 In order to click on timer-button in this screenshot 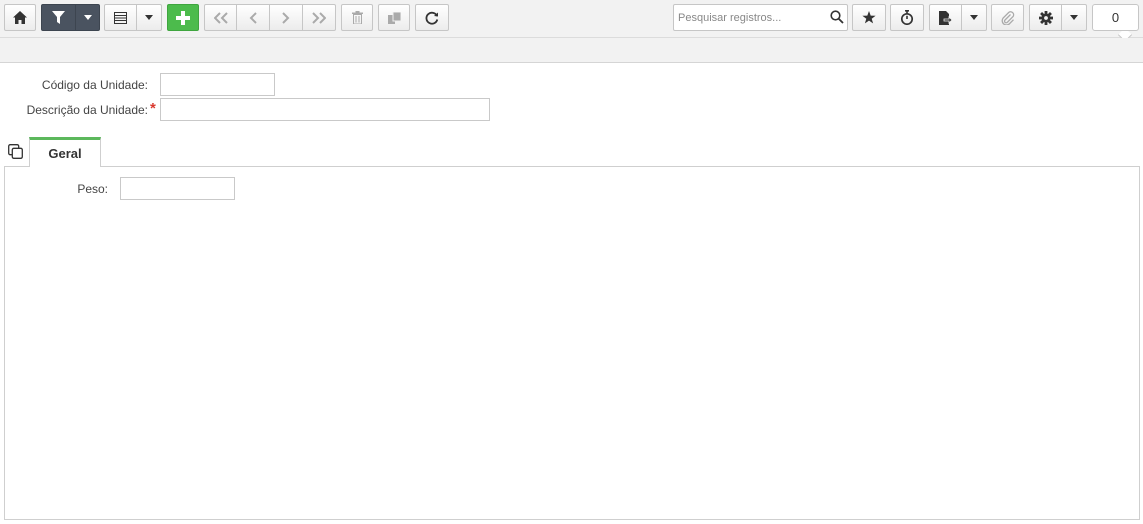, I will do `click(907, 17)`.